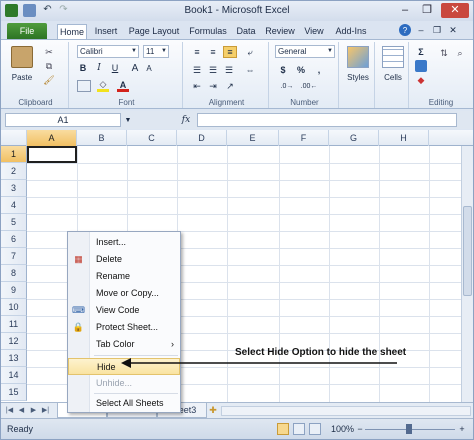  I want to click on paste-icon, so click(22, 57).